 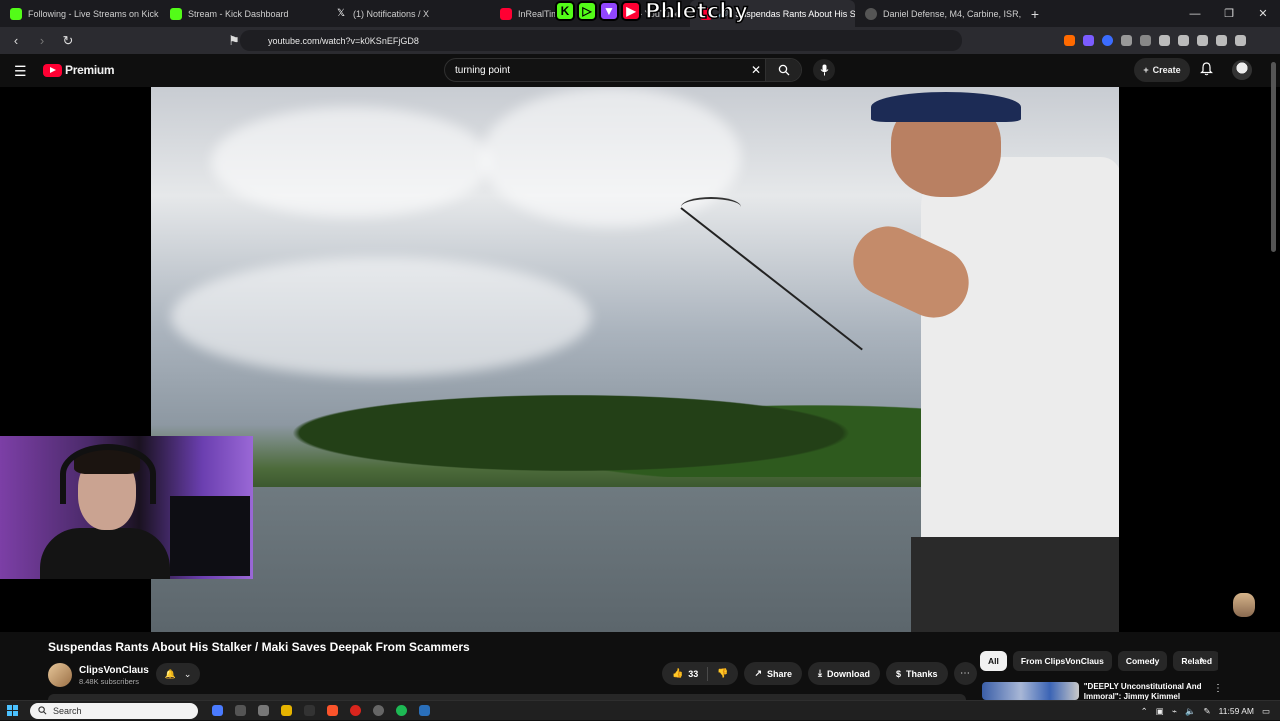 I want to click on volume-icon: 🔈, so click(x=1190, y=711).